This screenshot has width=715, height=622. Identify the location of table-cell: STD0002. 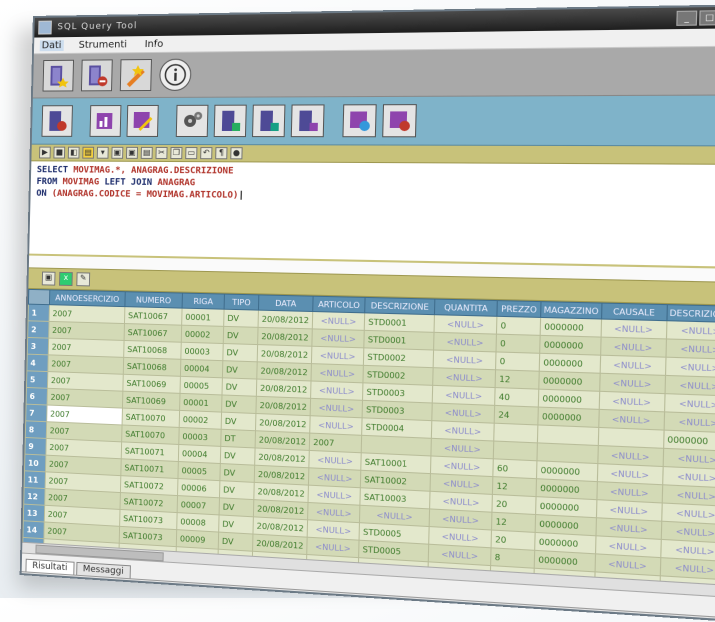
(398, 357).